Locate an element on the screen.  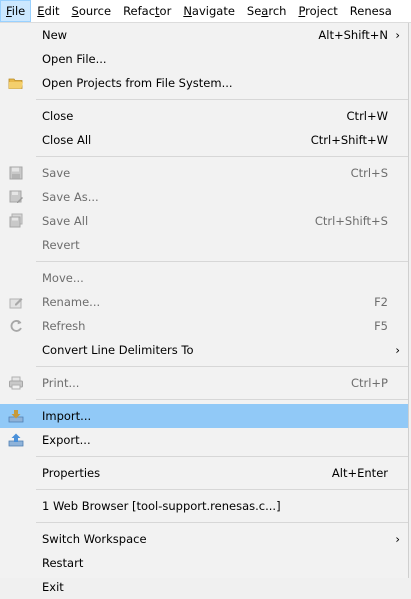
save-all-icon is located at coordinates (16, 221).